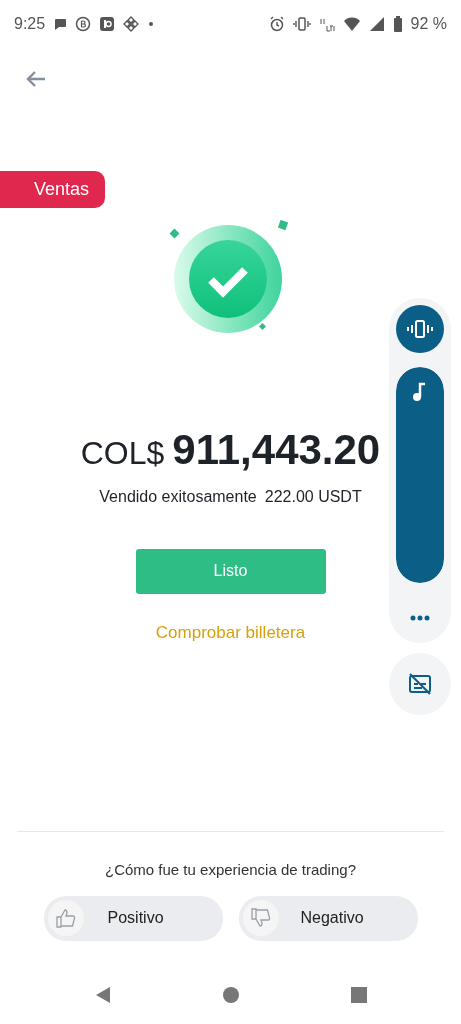 This screenshot has height=1024, width=461. I want to click on app-icon, so click(107, 24).